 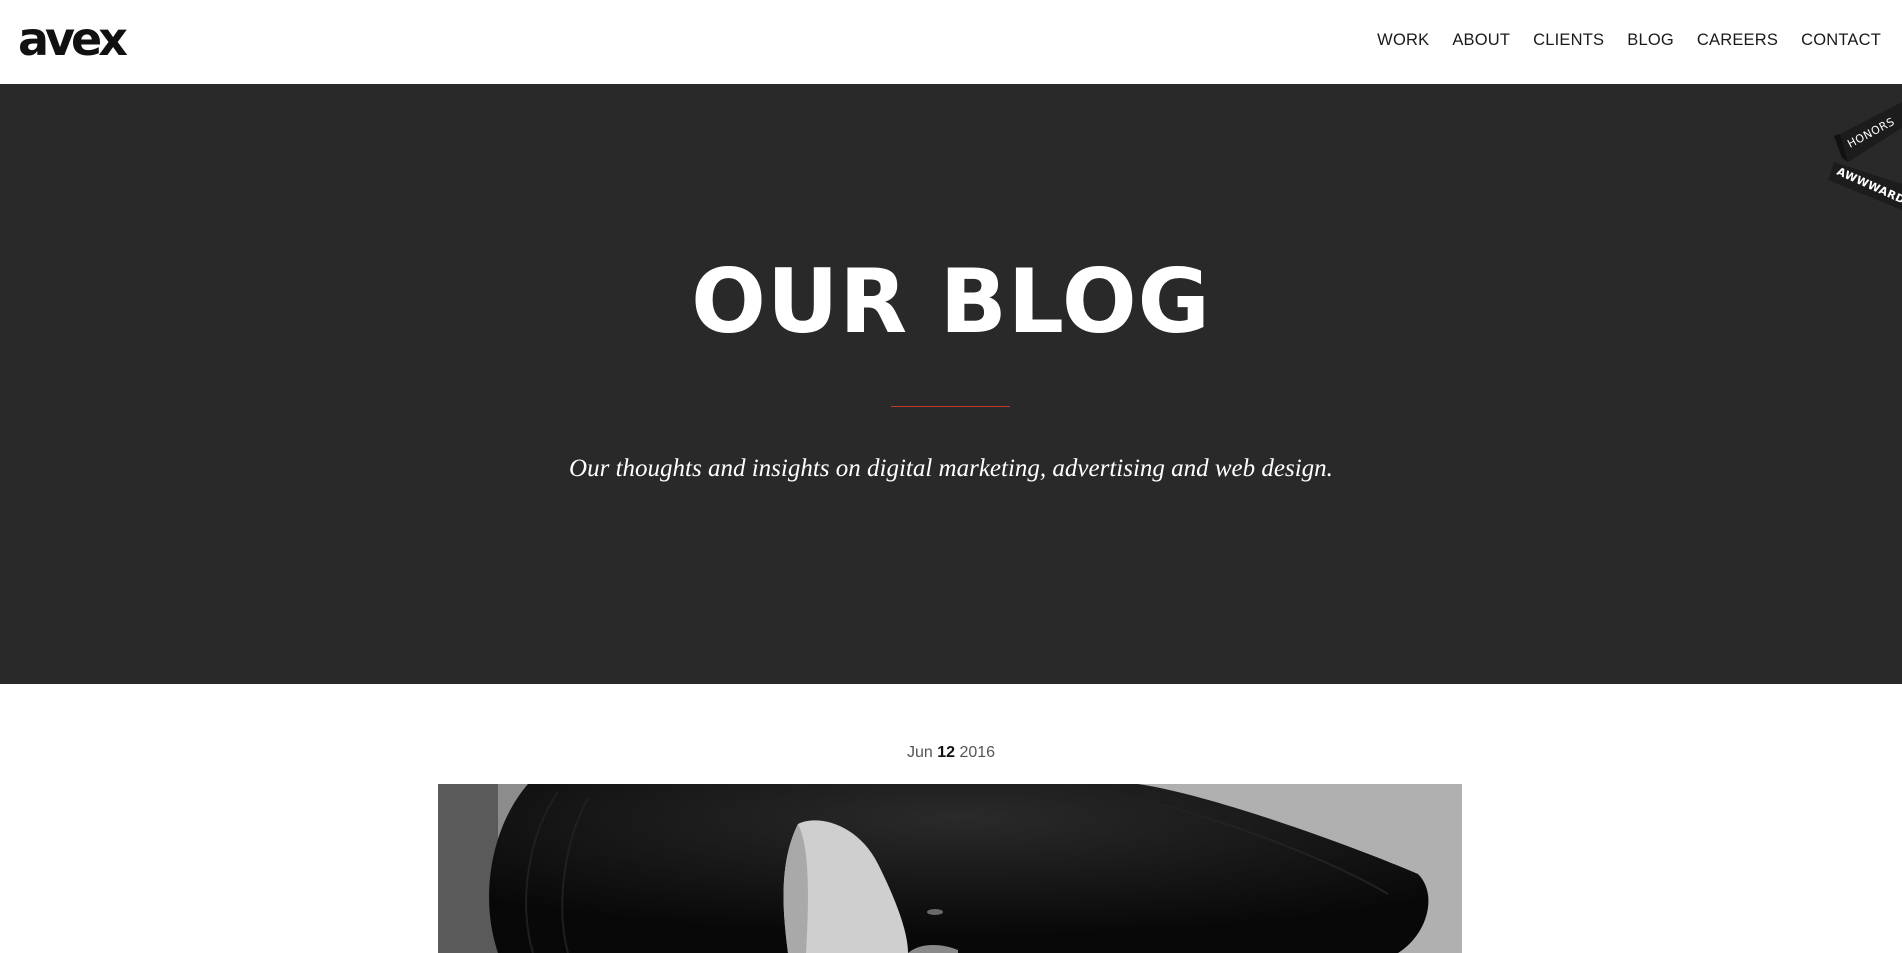 I want to click on awwwards-ribbon-icon: HONORS AWWWARDS, so click(x=1865, y=156).